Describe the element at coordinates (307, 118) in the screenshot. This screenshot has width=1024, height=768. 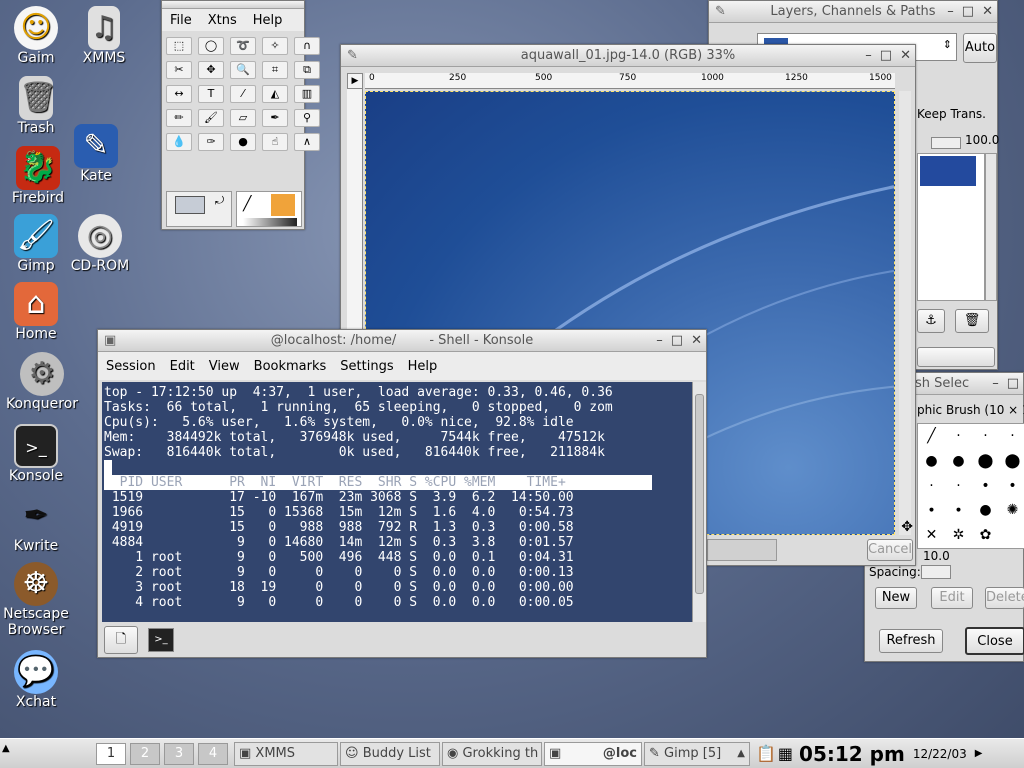
I see `clone-icon: ⚲` at that location.